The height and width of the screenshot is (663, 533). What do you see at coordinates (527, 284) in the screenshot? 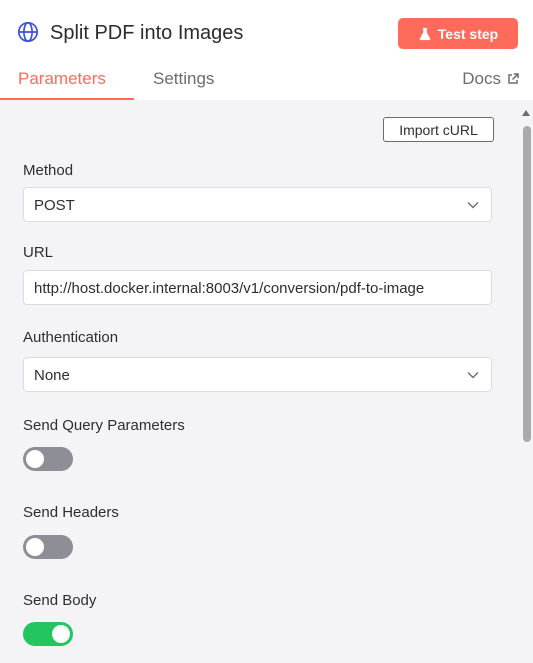
I see `scrollbar-thumb` at bounding box center [527, 284].